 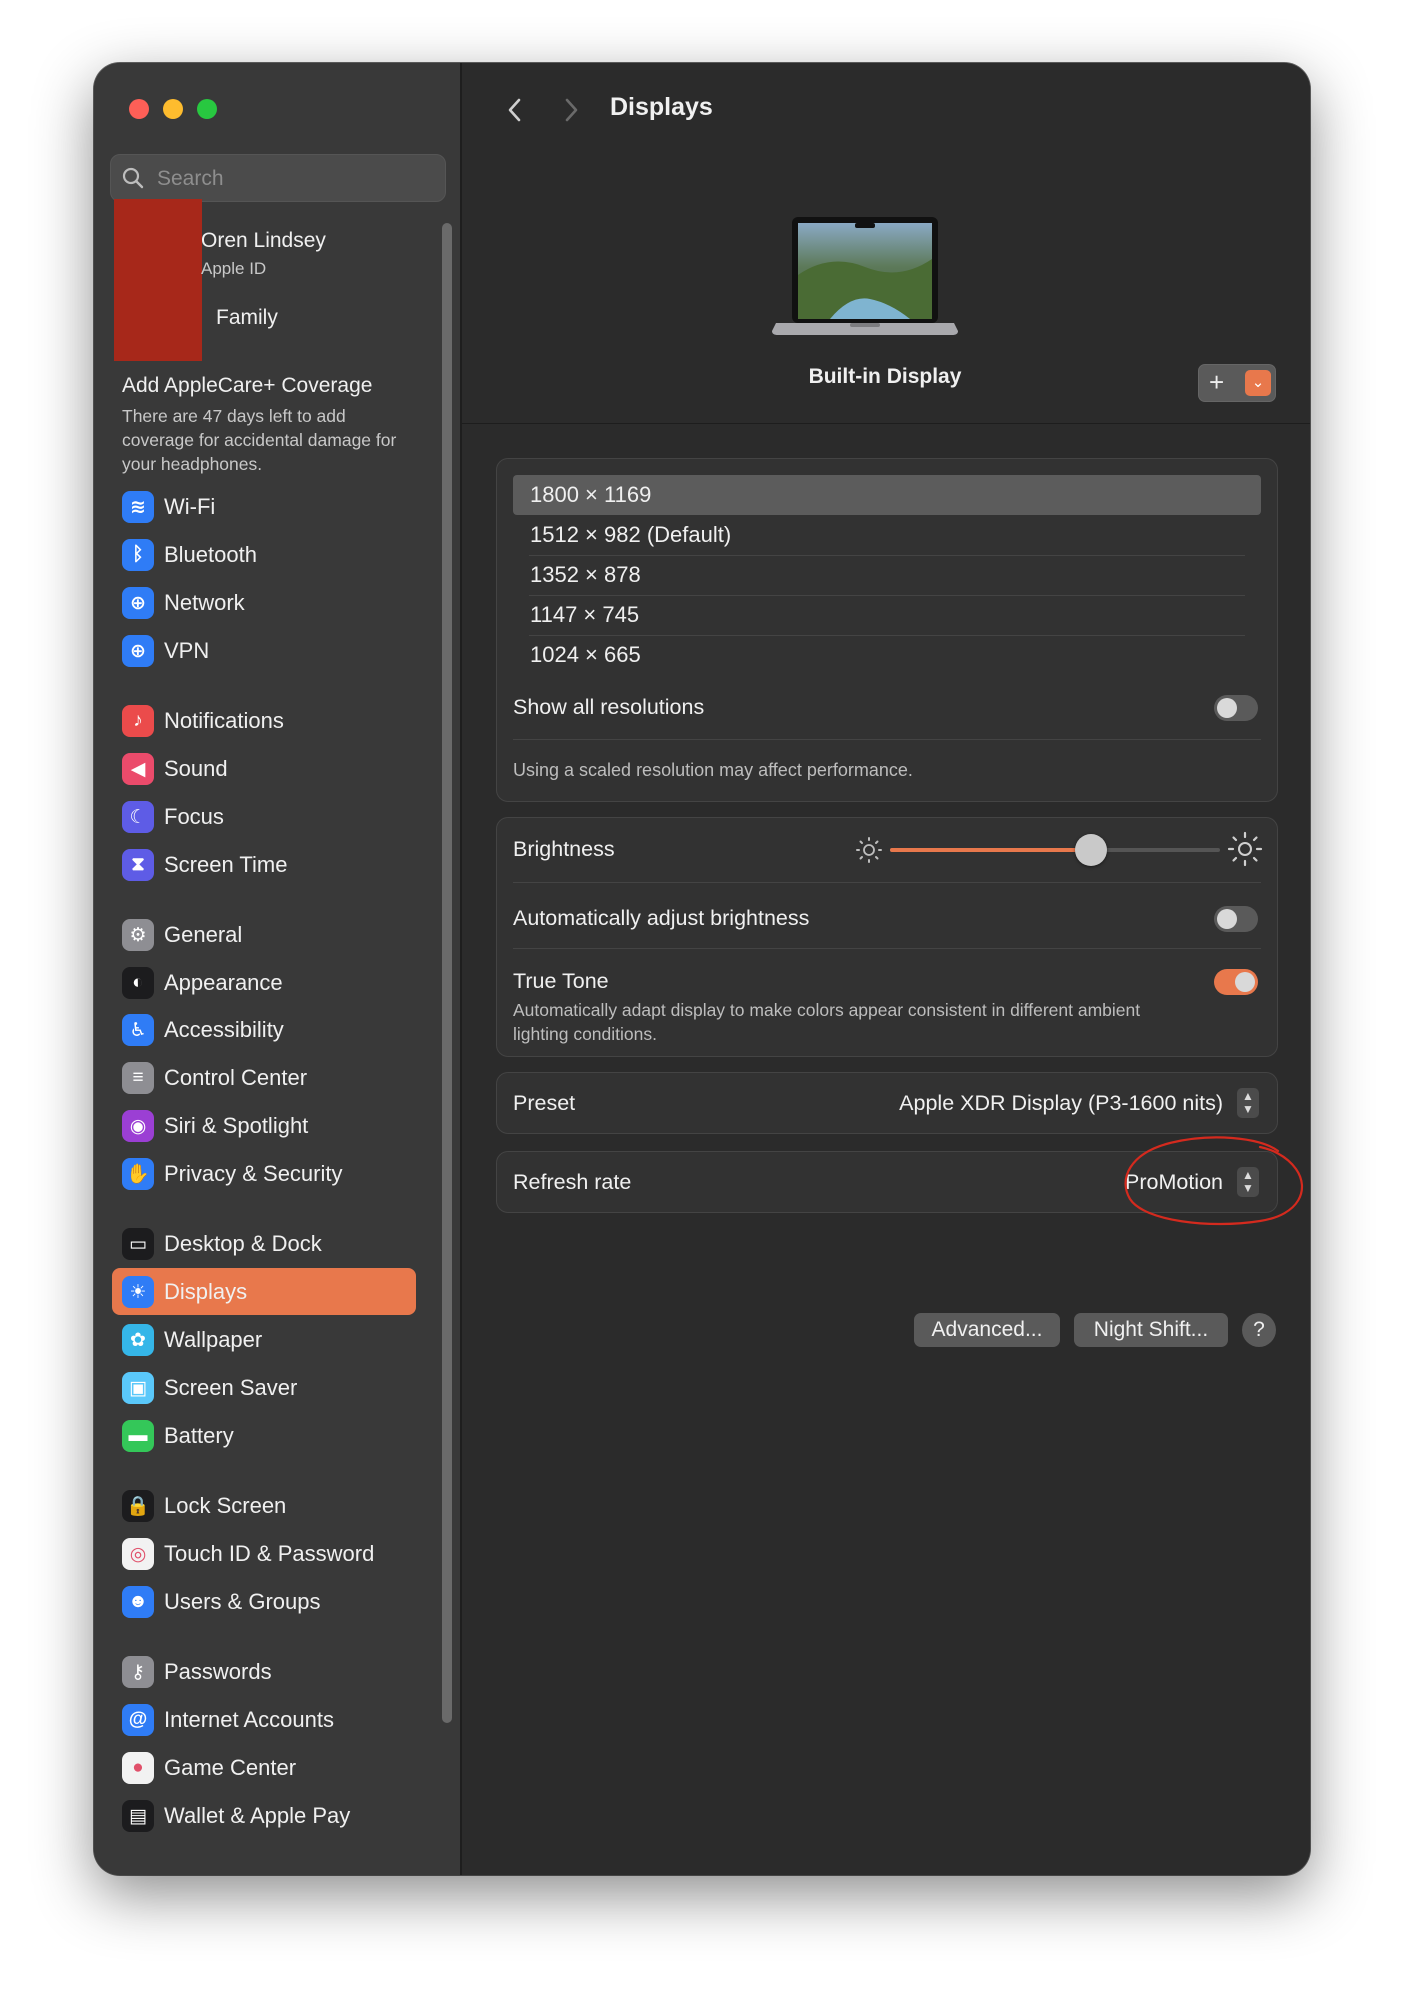 I want to click on sidebar-item-label: Screen Saver, so click(x=231, y=1387).